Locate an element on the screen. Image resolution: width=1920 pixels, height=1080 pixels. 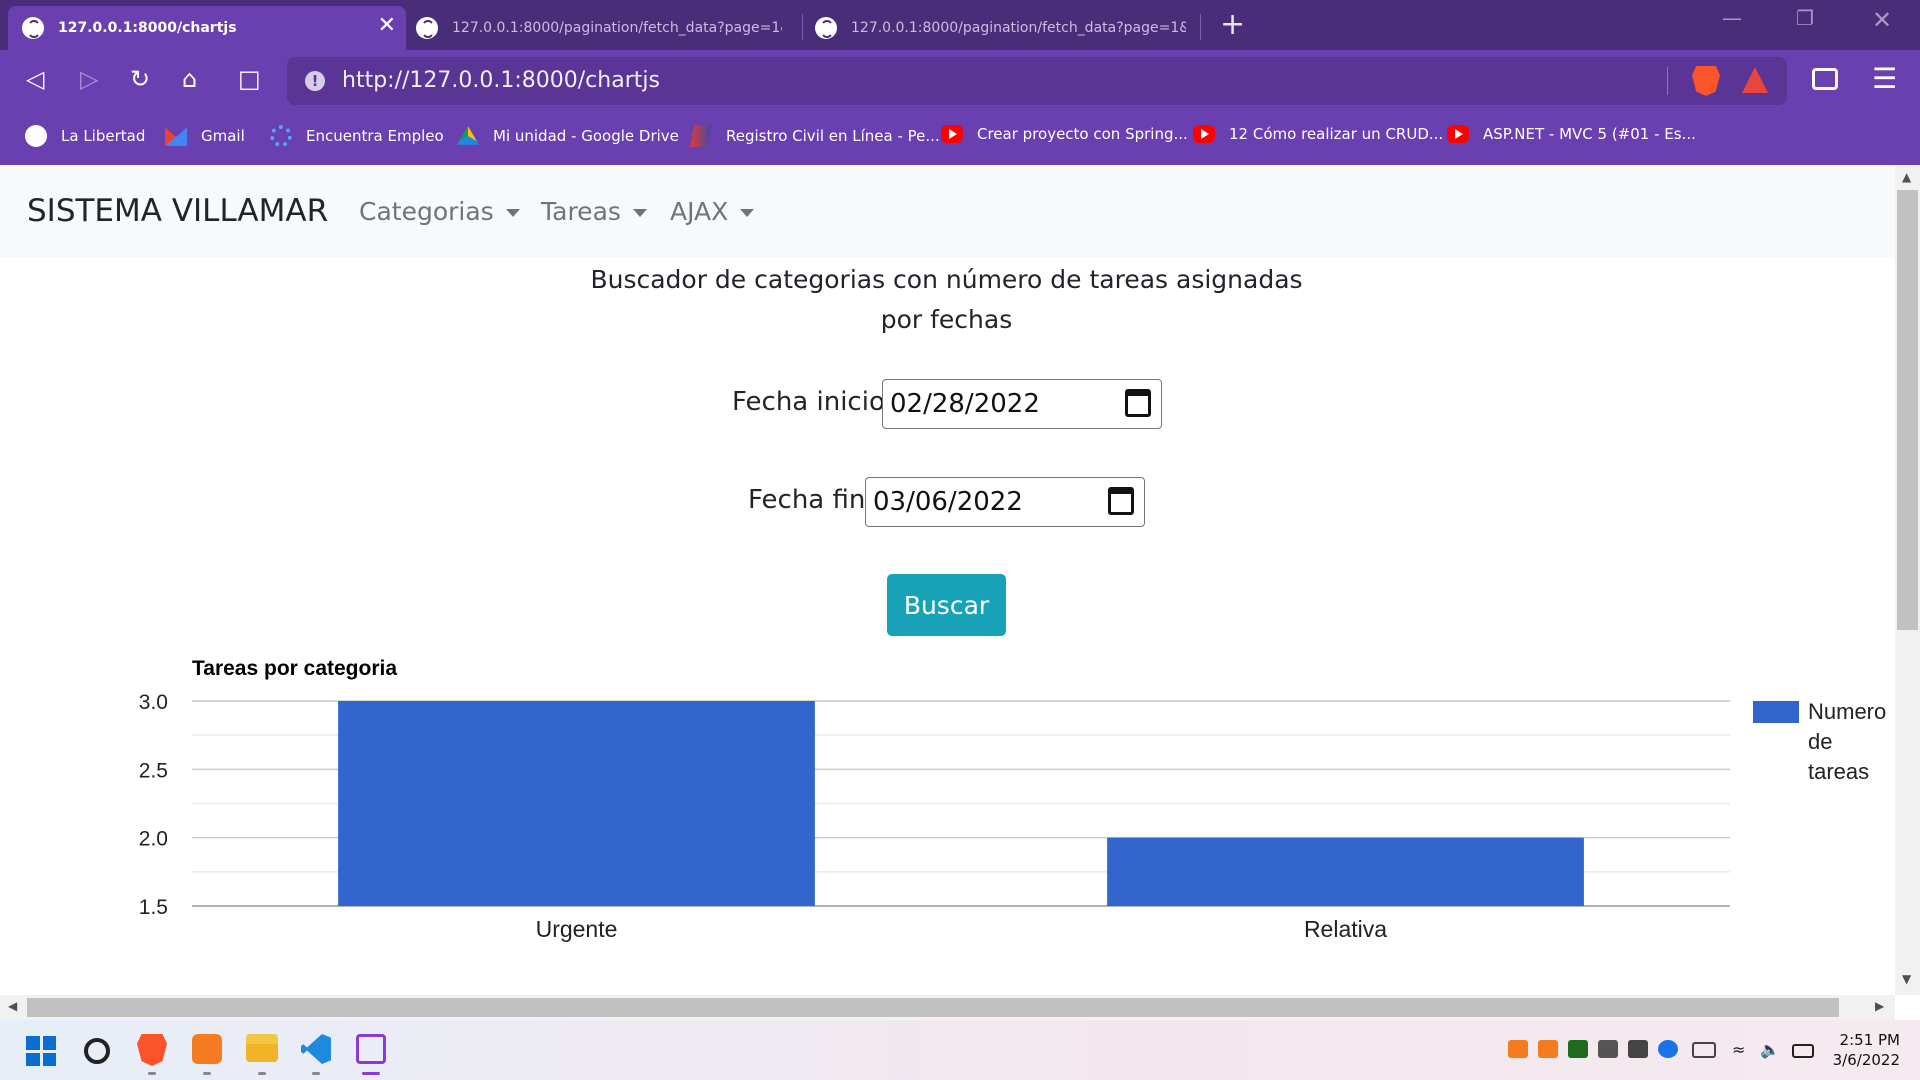
bookmark-gmail: Gmail is located at coordinates (205, 136).